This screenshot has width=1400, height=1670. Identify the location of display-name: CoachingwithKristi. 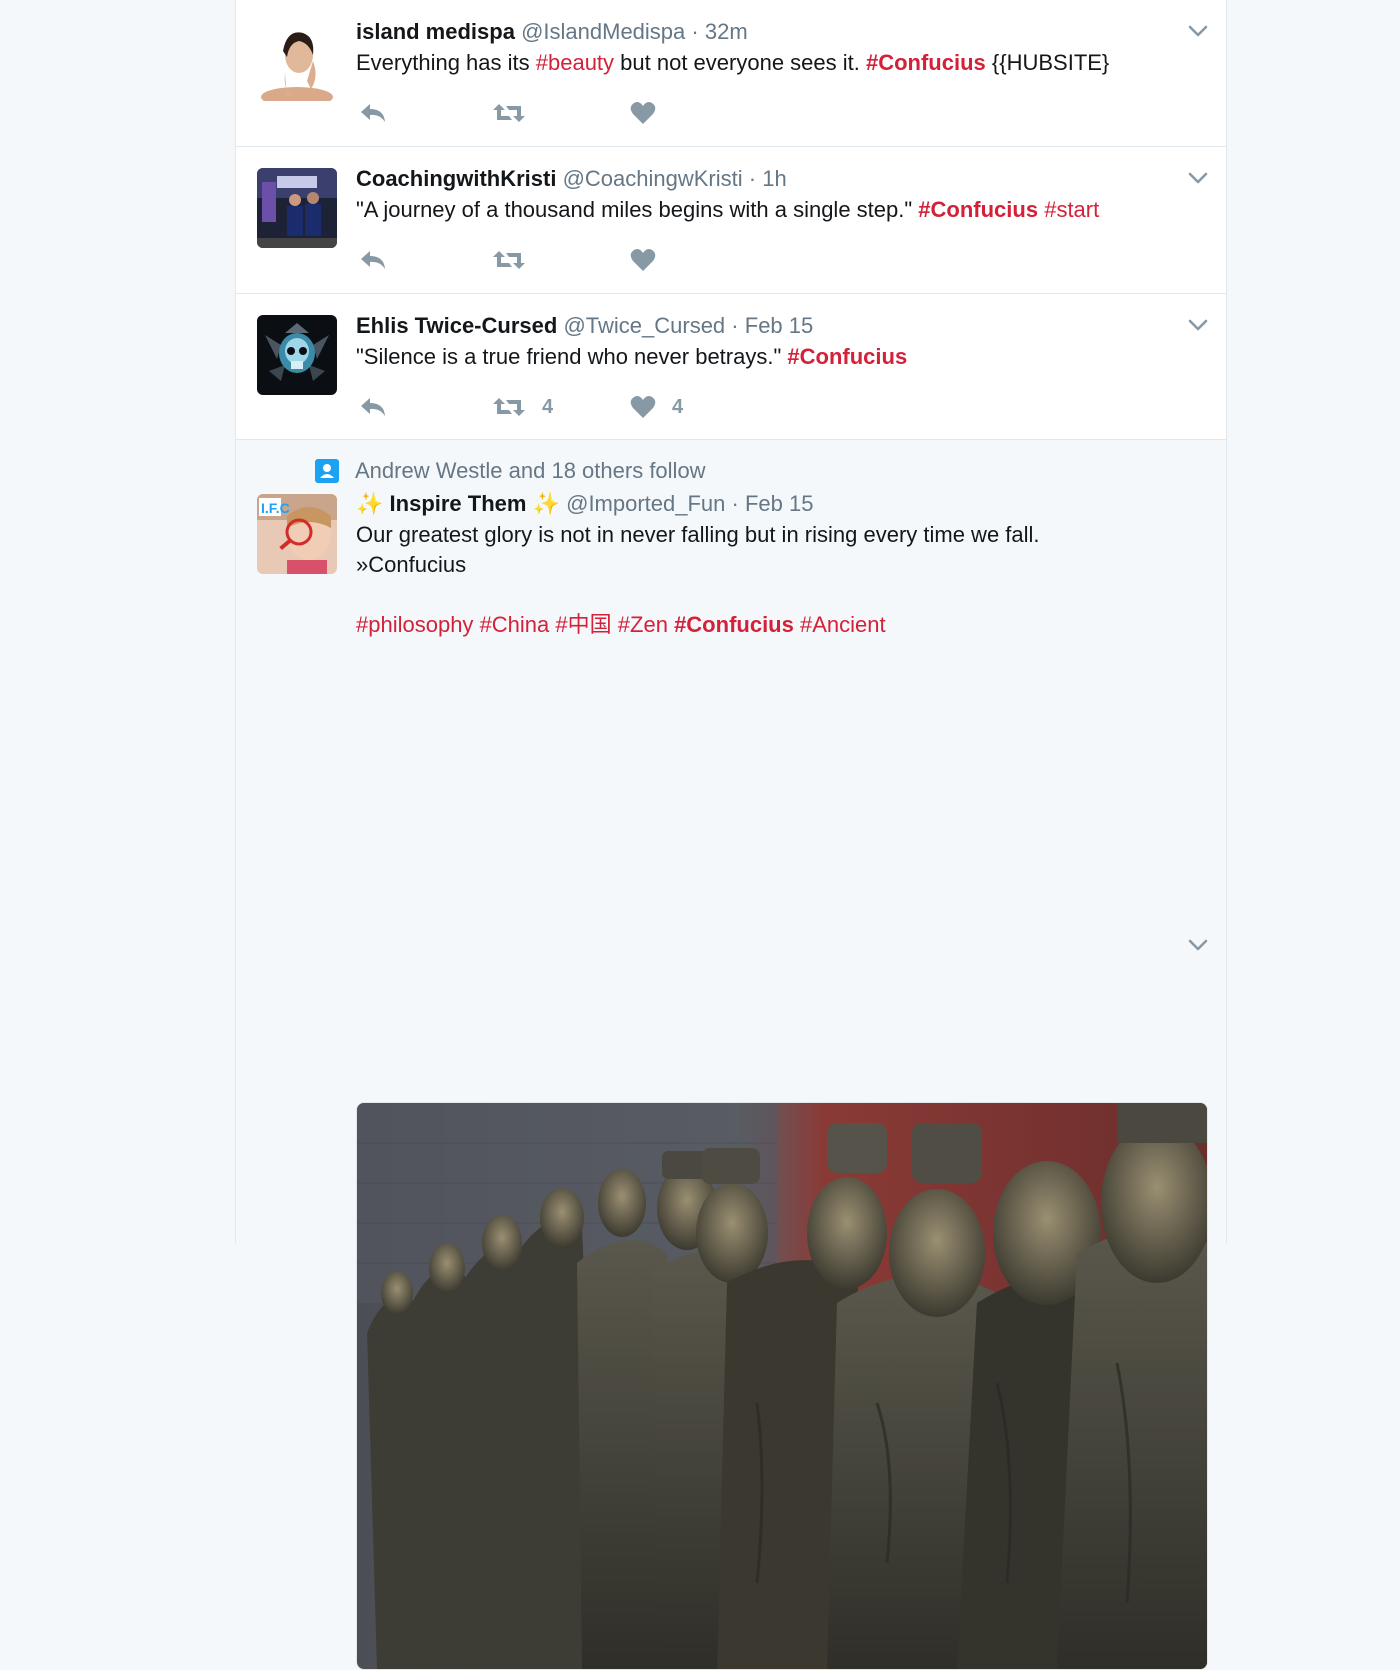
(456, 178).